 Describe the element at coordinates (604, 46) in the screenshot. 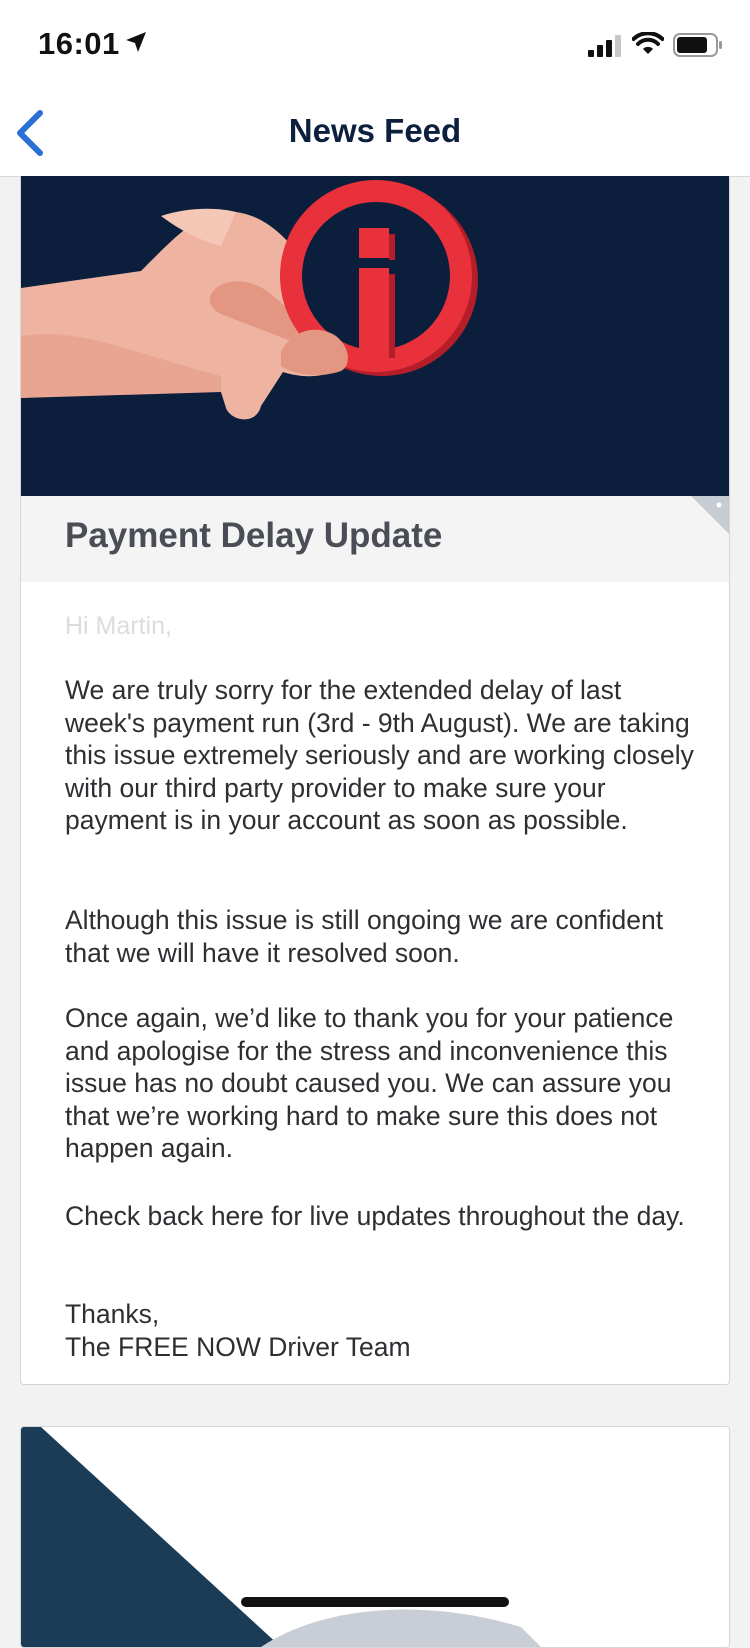

I see `signal-icon` at that location.